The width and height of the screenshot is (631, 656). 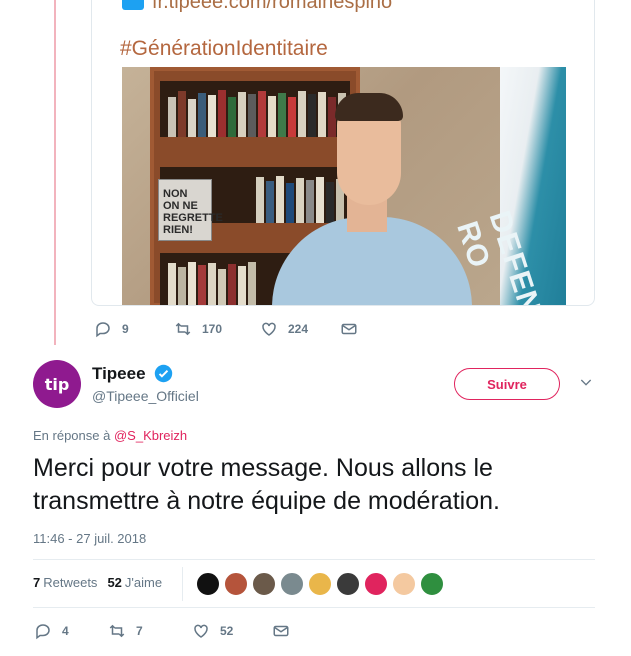 What do you see at coordinates (139, 631) in the screenshot?
I see `retweet-count: 7` at bounding box center [139, 631].